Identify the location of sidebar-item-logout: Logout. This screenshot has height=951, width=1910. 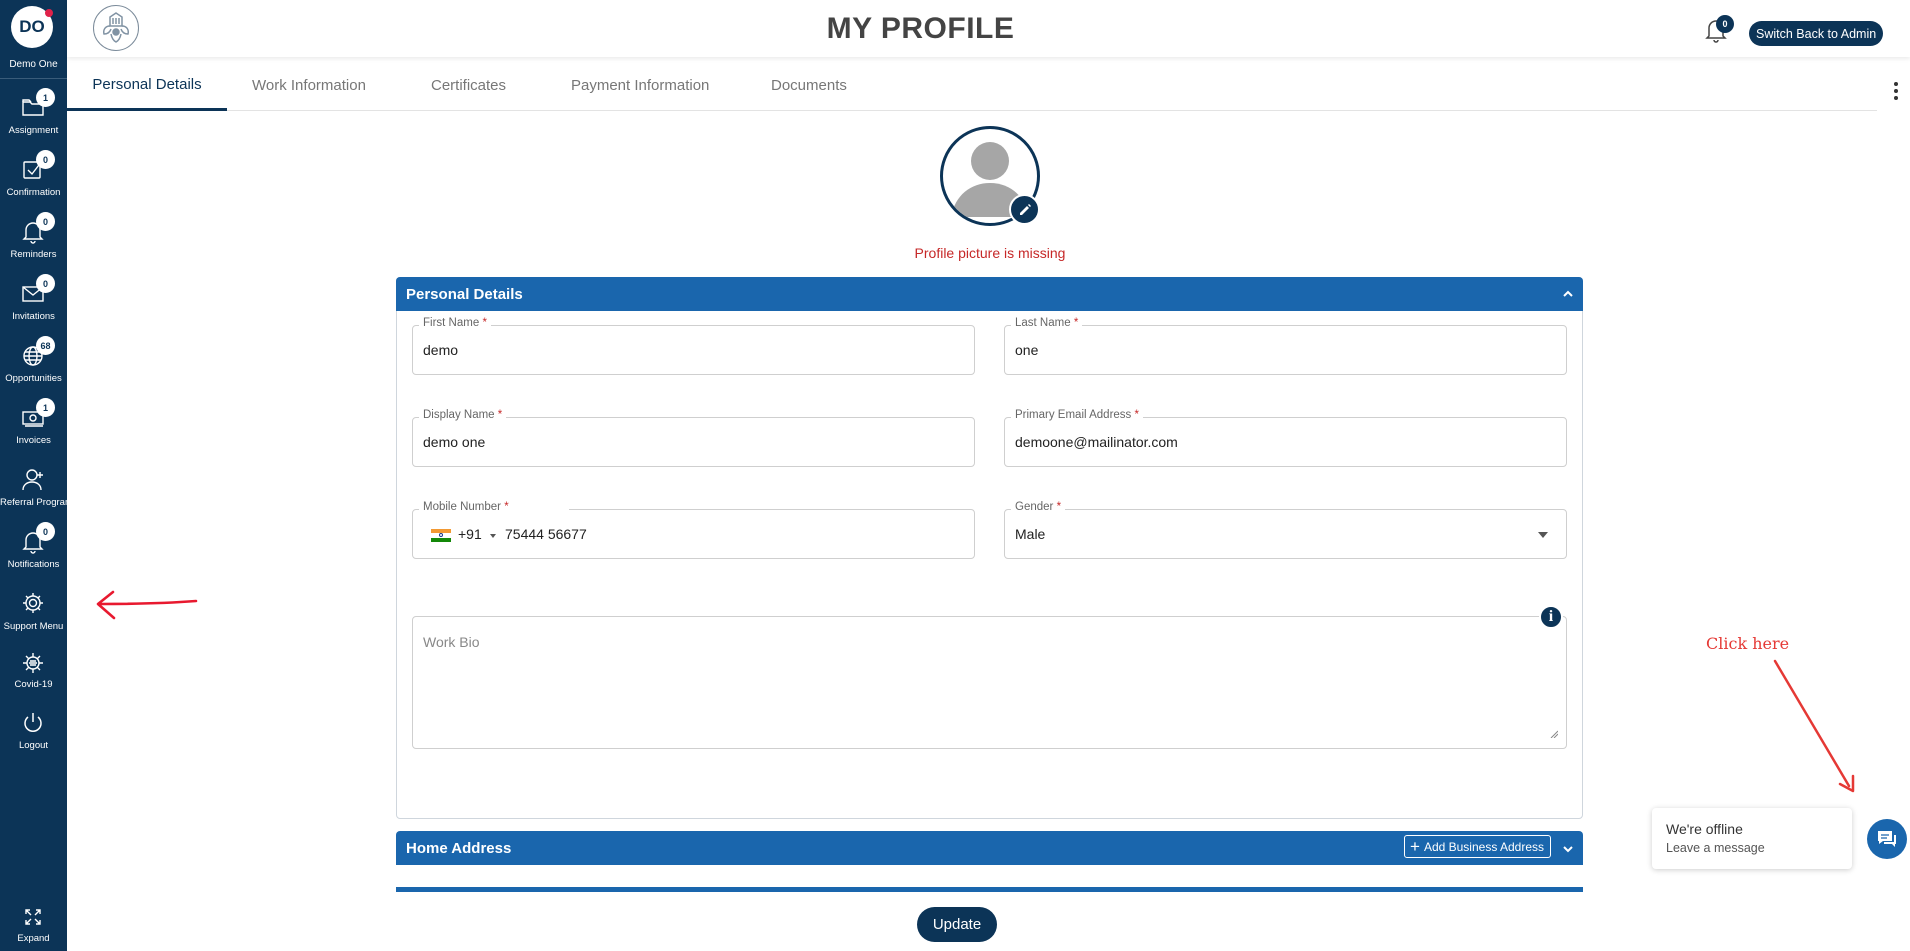
(33, 737).